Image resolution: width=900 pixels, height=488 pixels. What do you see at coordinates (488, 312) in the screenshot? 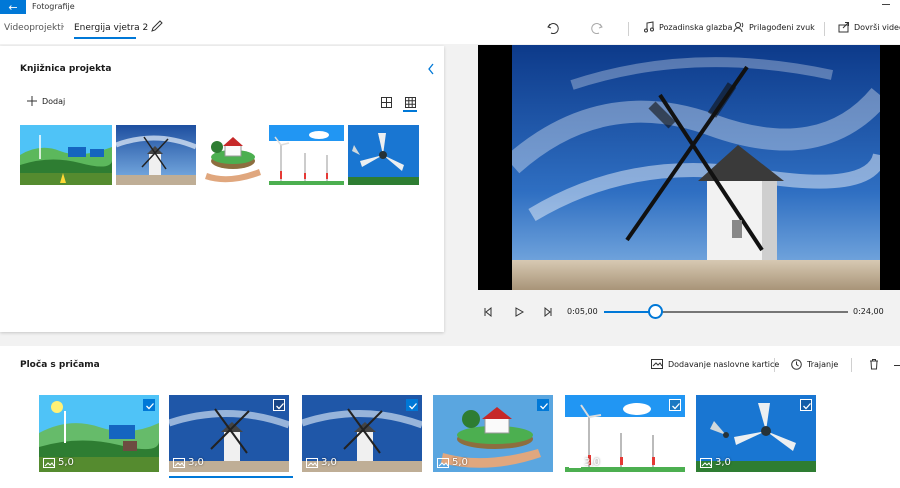
I see `previous-frame-icon` at bounding box center [488, 312].